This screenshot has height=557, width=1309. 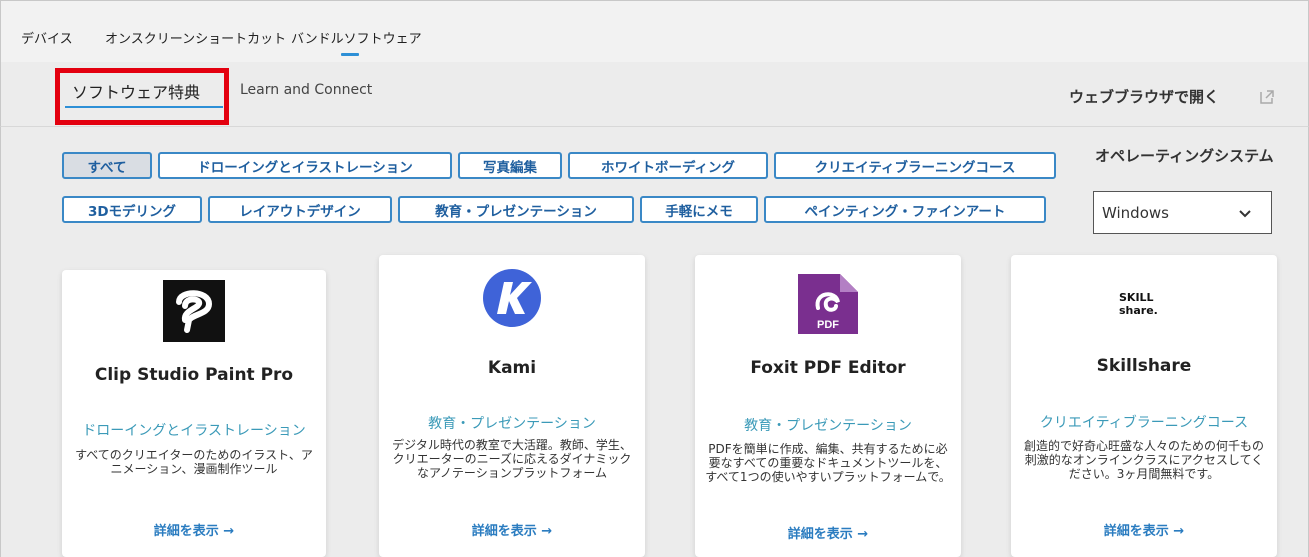 I want to click on skillshare-logo: SKILL share., so click(x=1138, y=304).